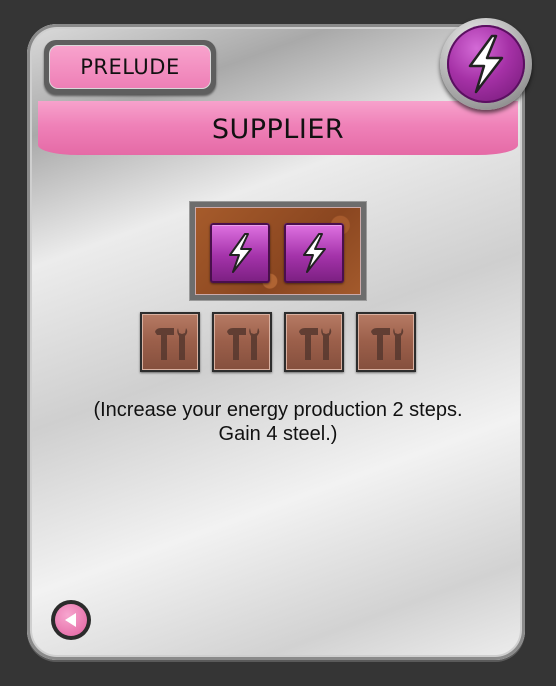  I want to click on card-title: SUPPLIER, so click(278, 129).